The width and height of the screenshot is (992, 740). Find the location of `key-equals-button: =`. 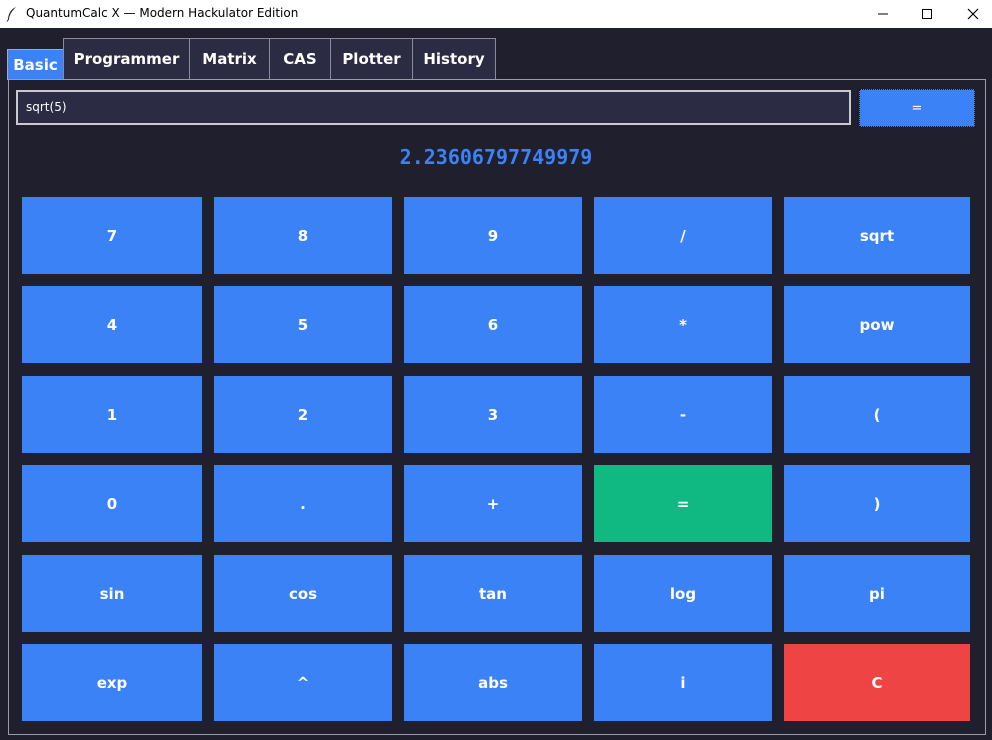

key-equals-button: = is located at coordinates (683, 503).